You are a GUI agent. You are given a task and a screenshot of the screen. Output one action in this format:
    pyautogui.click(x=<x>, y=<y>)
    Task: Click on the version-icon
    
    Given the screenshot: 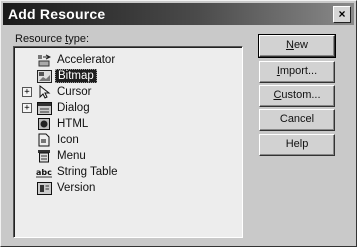 What is the action you would take?
    pyautogui.click(x=44, y=188)
    